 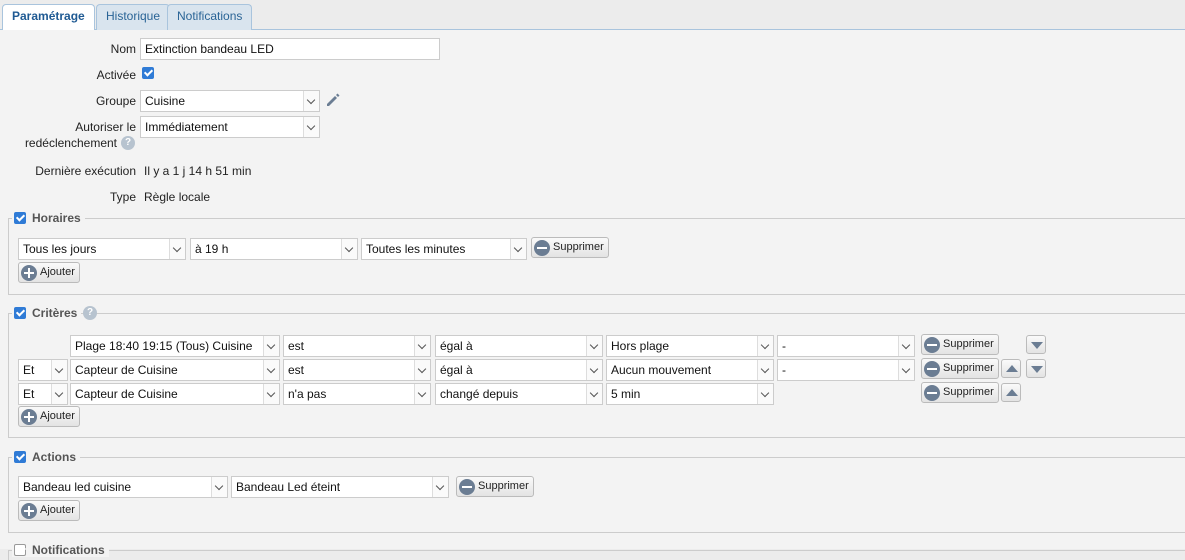 I want to click on critere-2-extra-select: -, so click(x=846, y=370).